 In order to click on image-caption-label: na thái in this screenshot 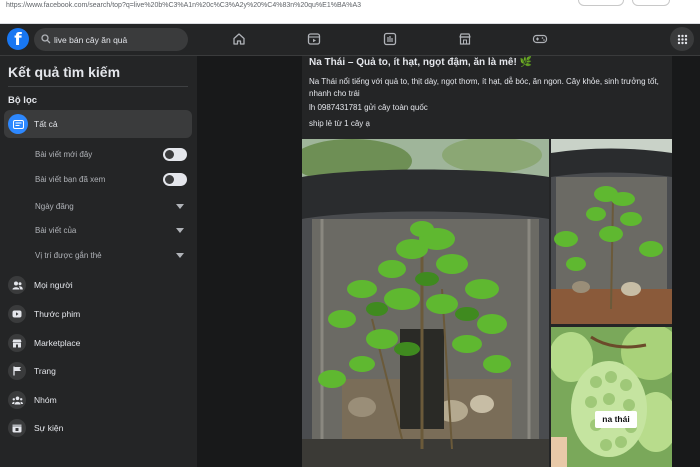, I will do `click(616, 419)`.